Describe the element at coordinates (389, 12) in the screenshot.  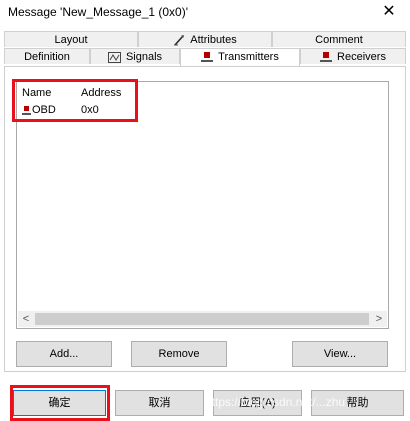
I see `close-icon: ✕` at that location.